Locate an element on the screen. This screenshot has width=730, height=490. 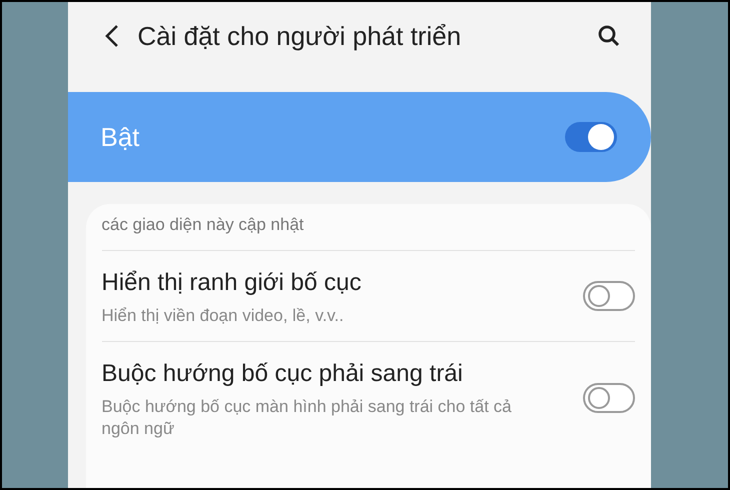
setting-title: Hiển thị ranh giới bố cục is located at coordinates (232, 283).